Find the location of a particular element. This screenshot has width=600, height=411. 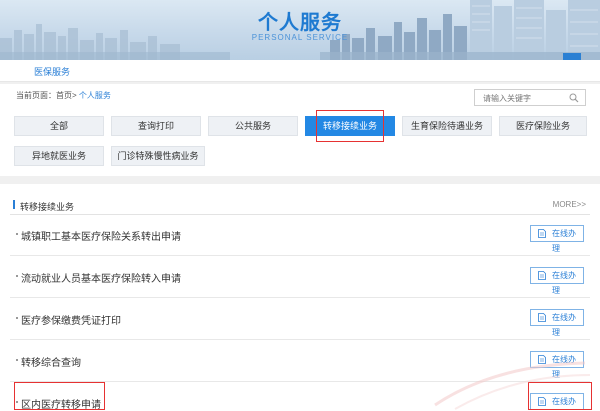

list-item-label: 流动就业人员基本医疗保险转入申请 is located at coordinates (101, 277).